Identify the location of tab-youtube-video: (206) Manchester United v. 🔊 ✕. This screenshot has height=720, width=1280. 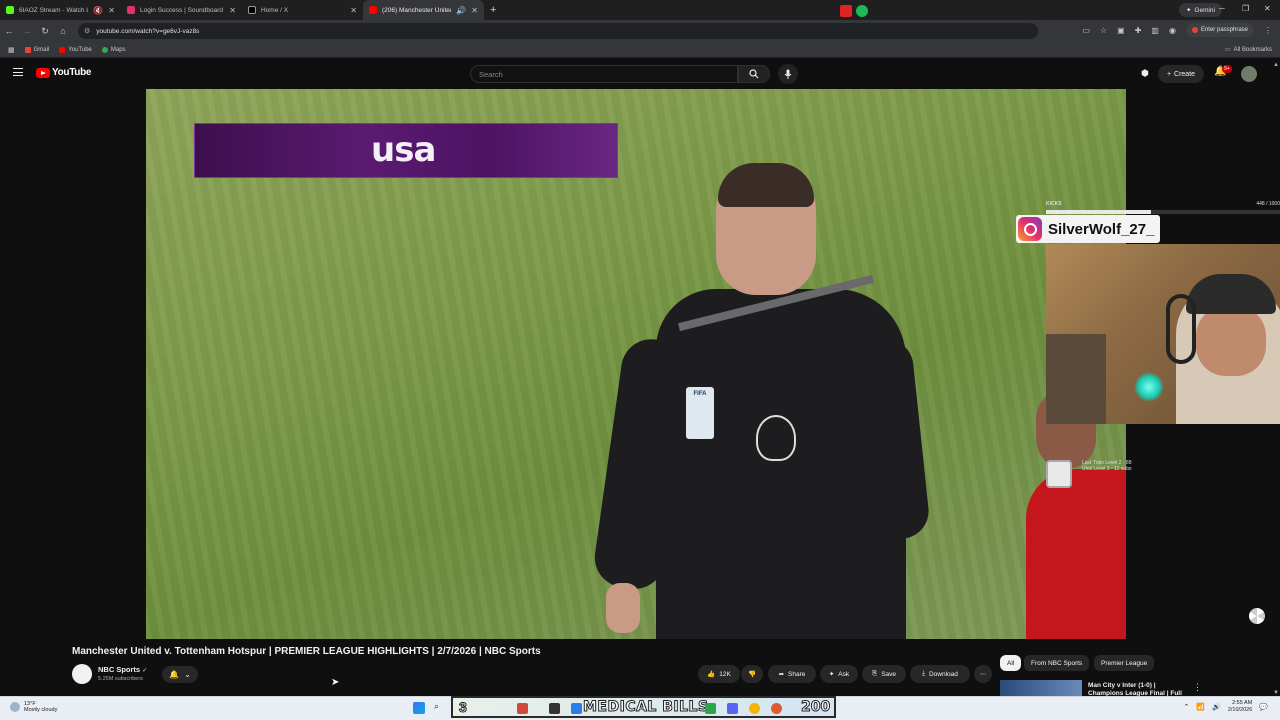
(423, 10).